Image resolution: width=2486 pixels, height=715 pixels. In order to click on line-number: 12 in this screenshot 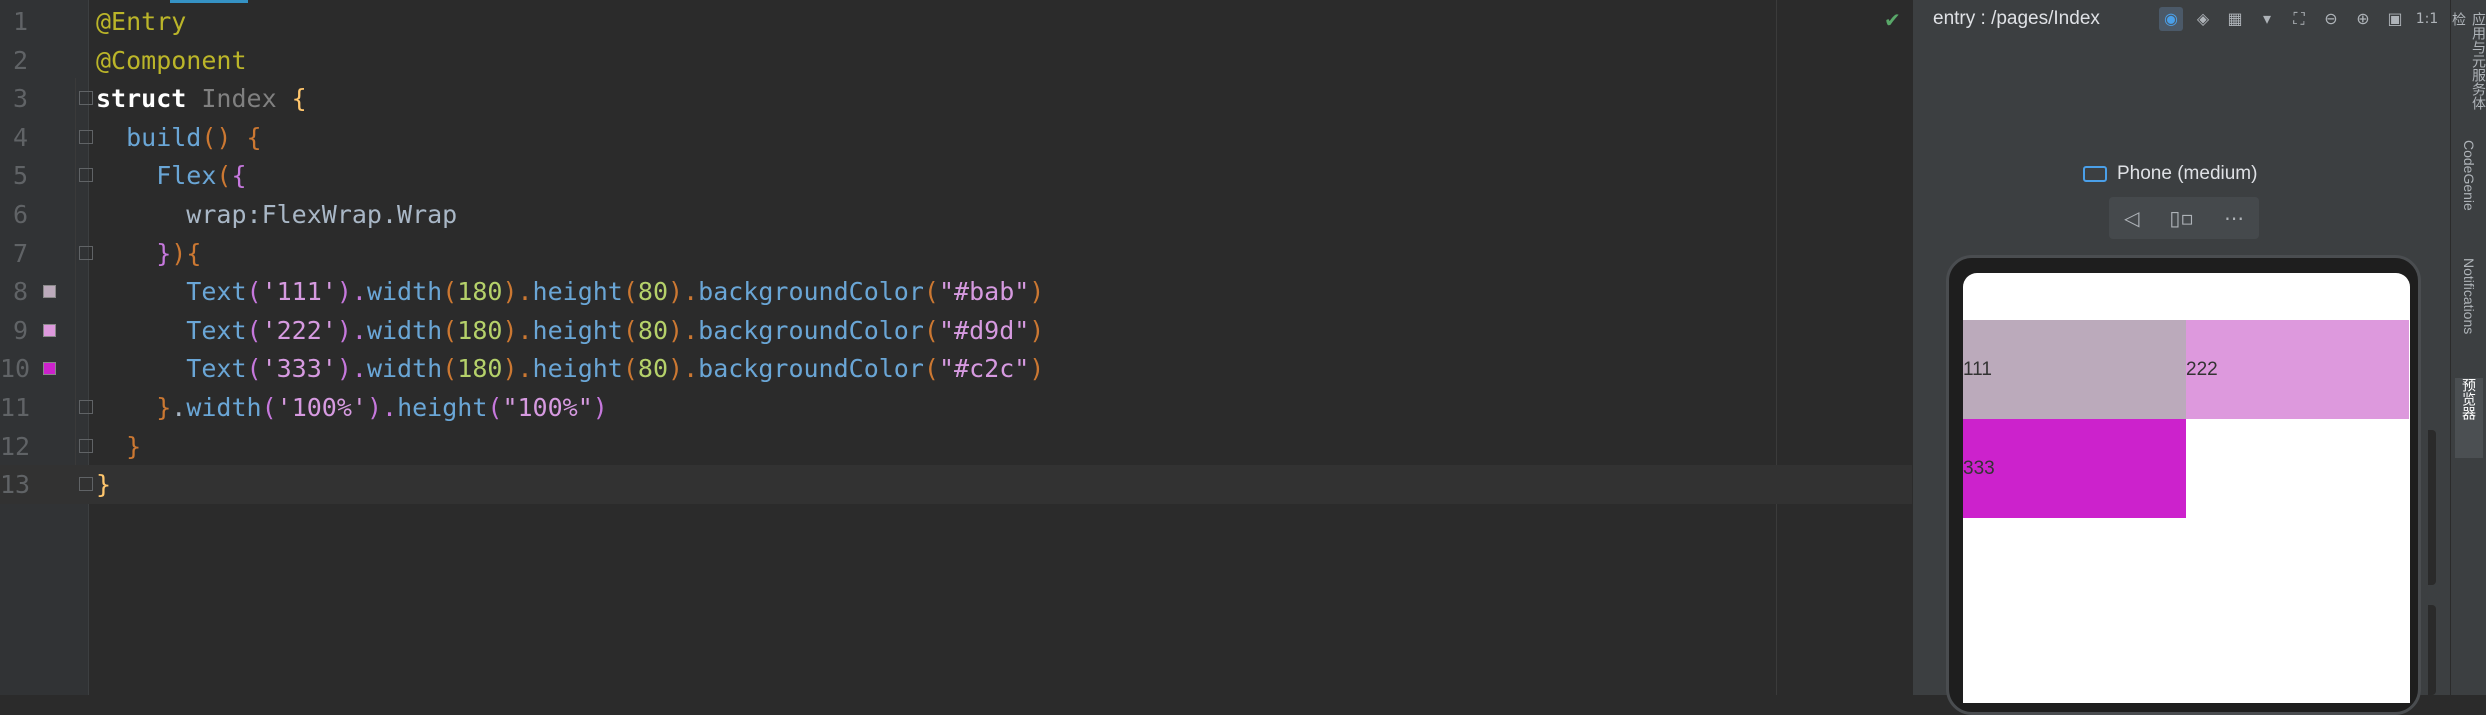, I will do `click(15, 446)`.